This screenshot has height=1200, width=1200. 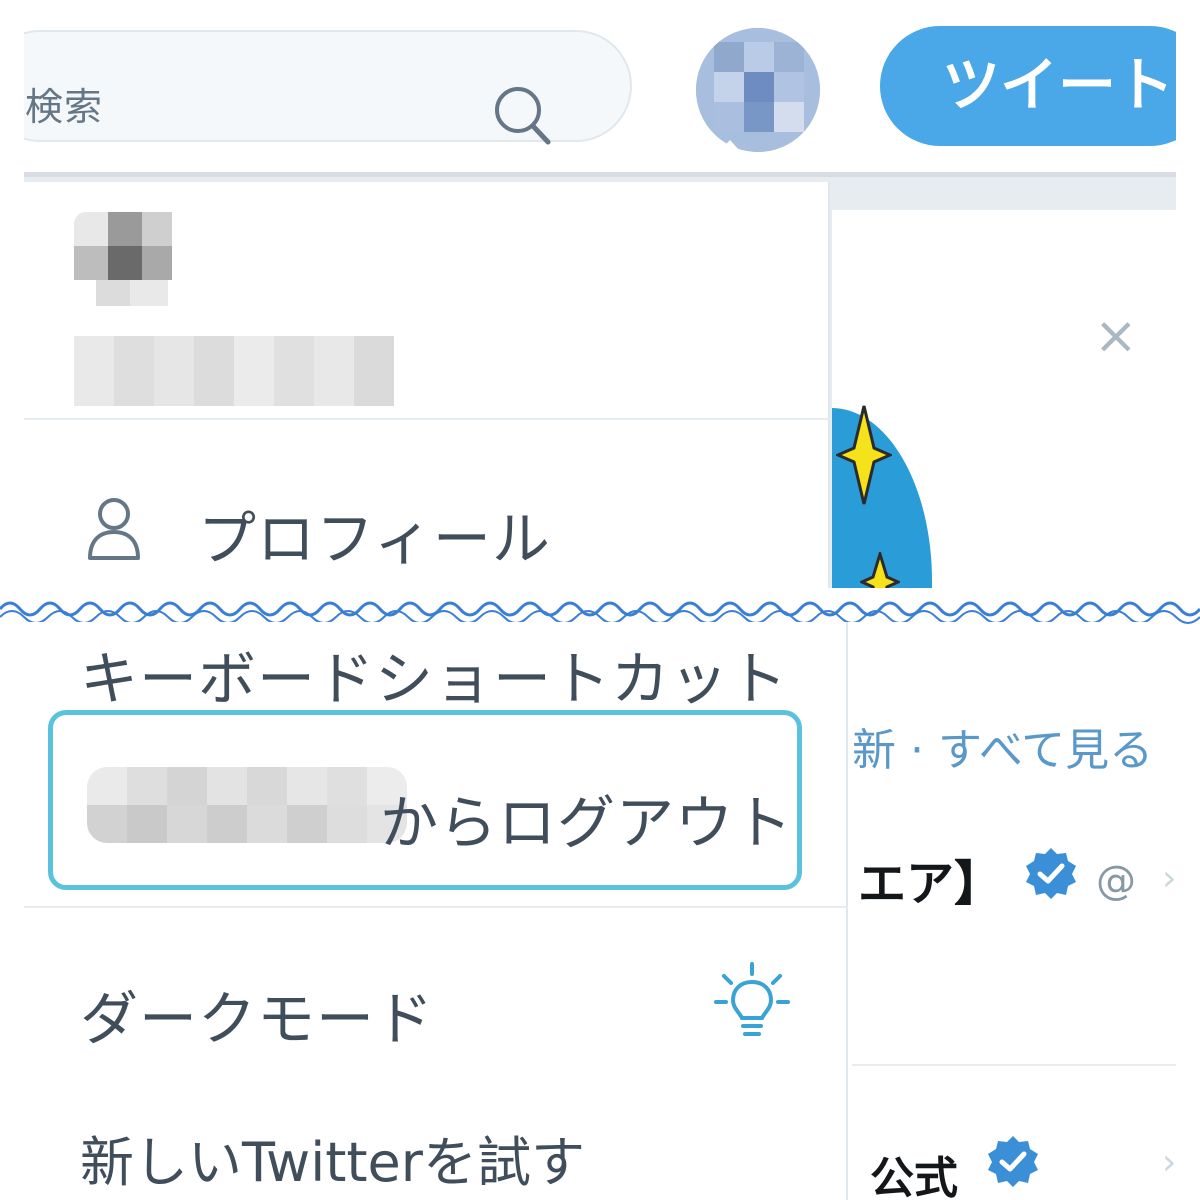 What do you see at coordinates (1028, 86) in the screenshot?
I see `tweet-button: ツイート` at bounding box center [1028, 86].